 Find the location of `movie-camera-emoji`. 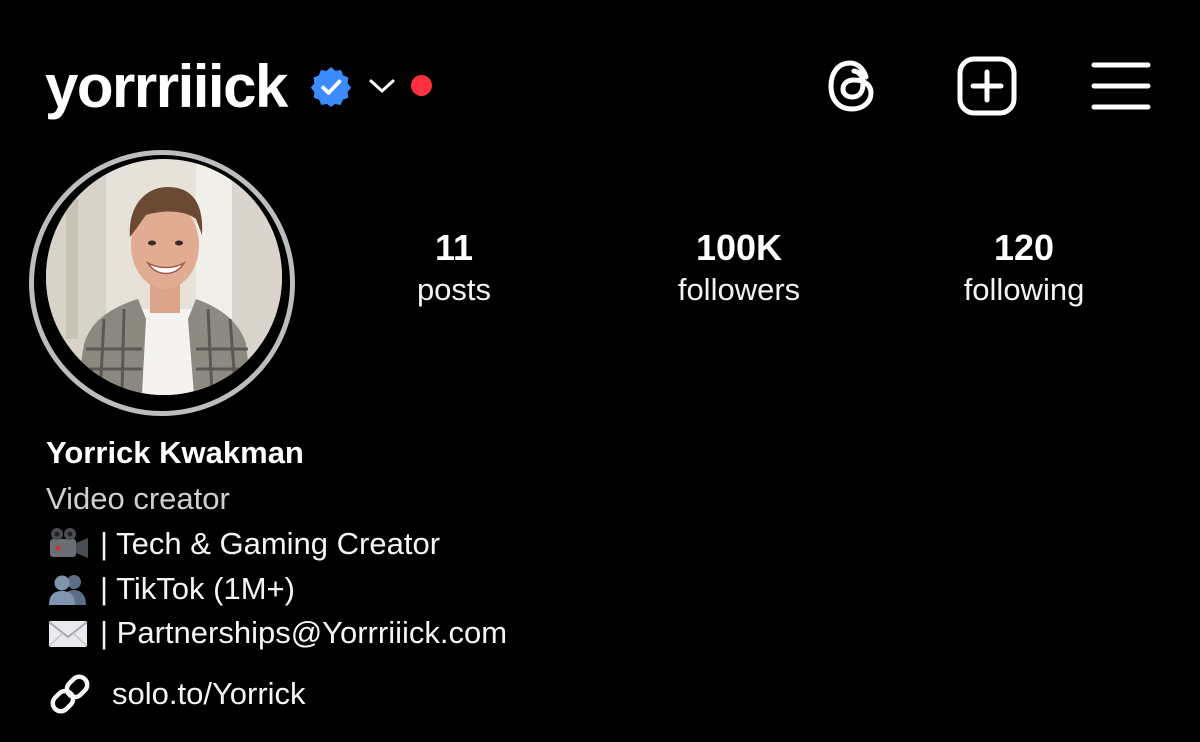

movie-camera-emoji is located at coordinates (69, 543).